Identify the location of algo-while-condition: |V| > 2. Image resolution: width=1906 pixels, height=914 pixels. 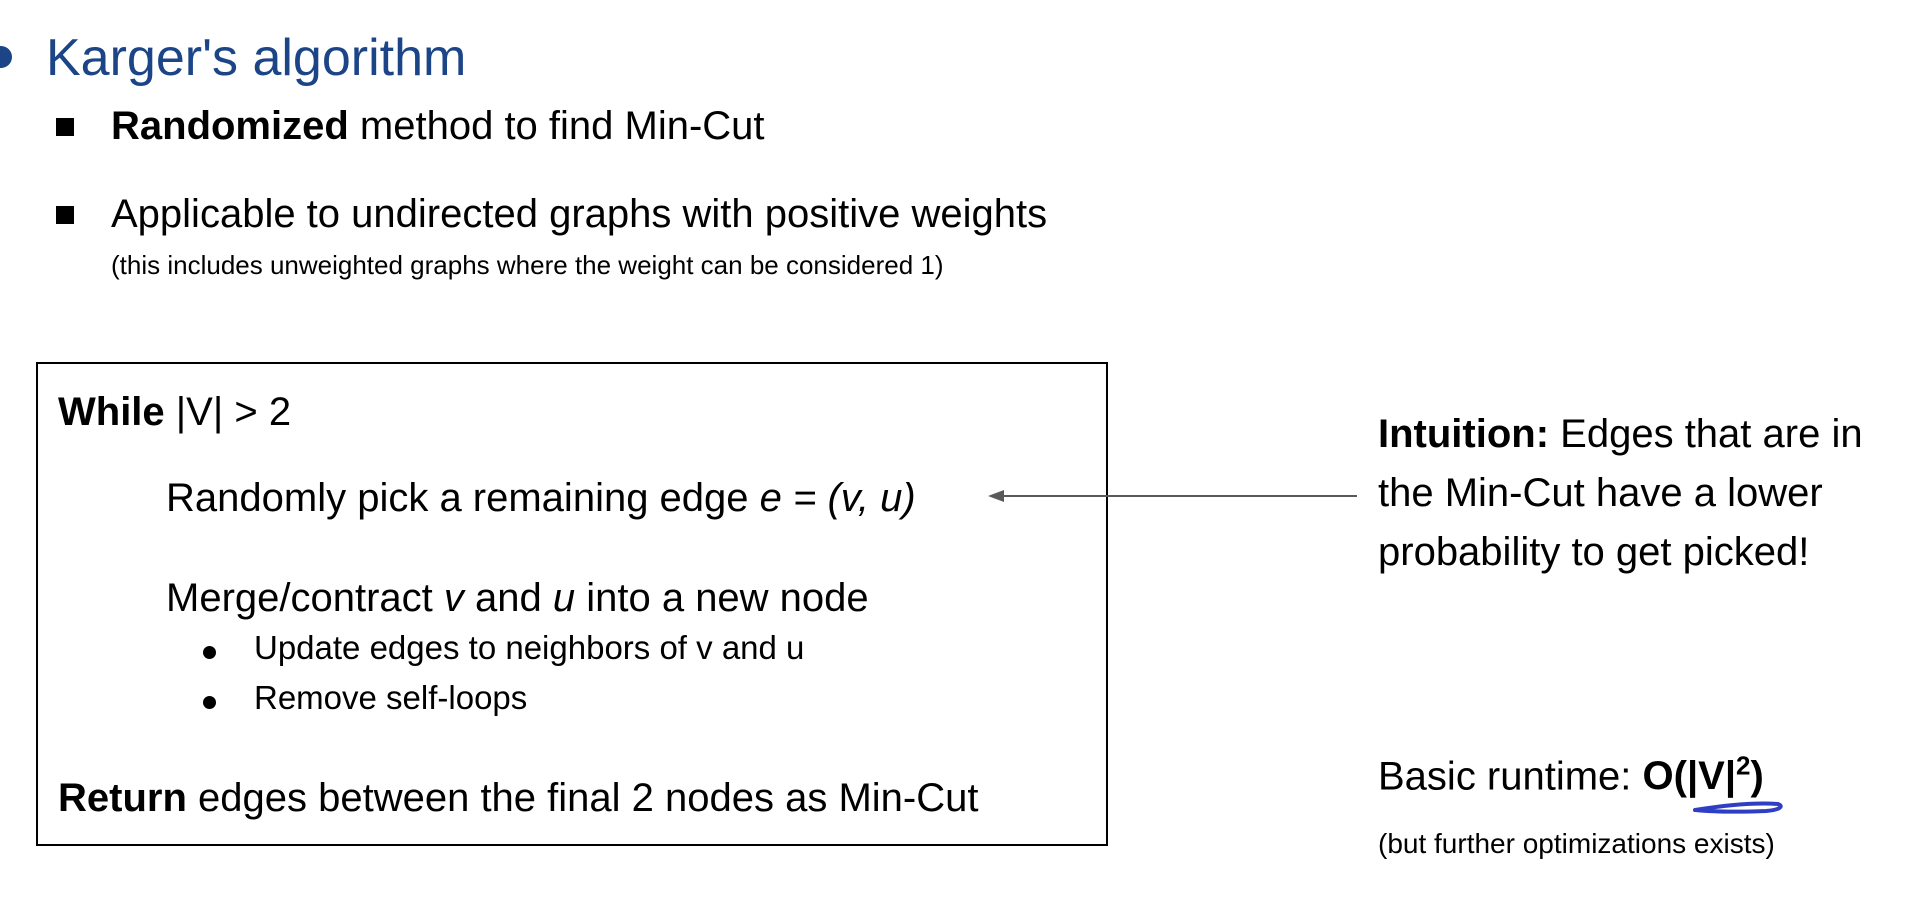
(228, 412).